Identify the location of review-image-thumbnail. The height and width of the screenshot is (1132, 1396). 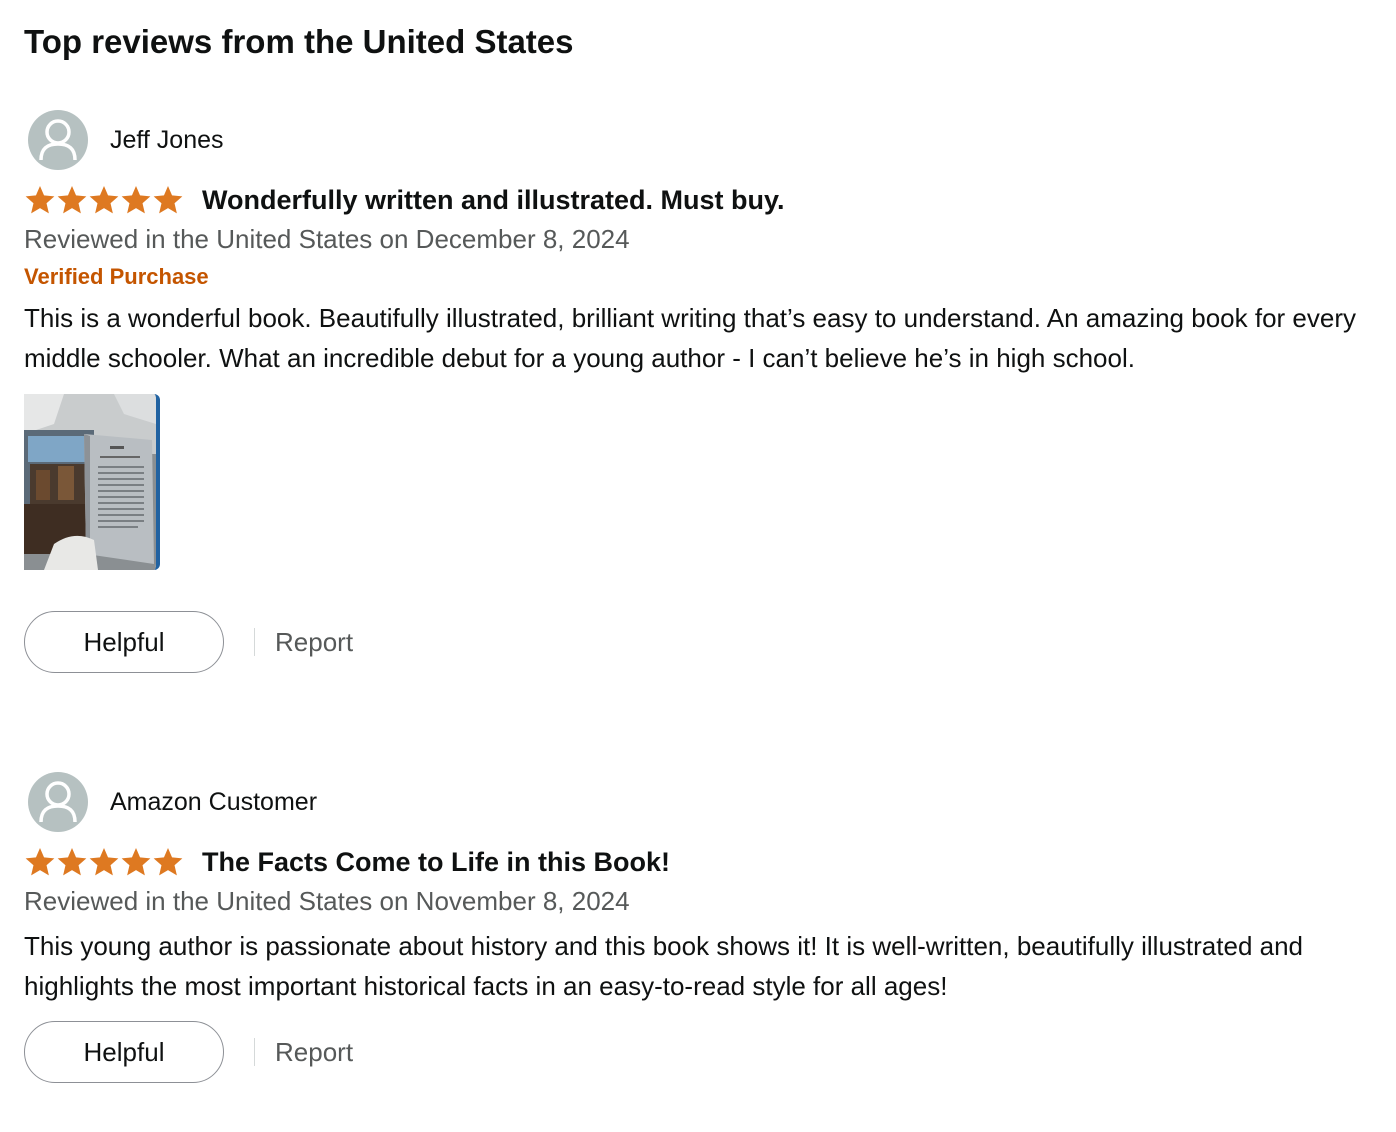
(92, 482).